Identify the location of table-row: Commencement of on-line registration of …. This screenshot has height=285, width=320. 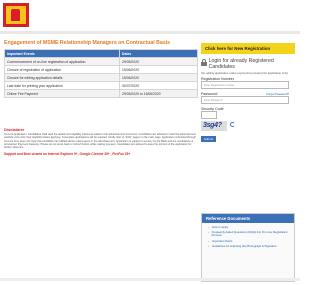
(101, 61).